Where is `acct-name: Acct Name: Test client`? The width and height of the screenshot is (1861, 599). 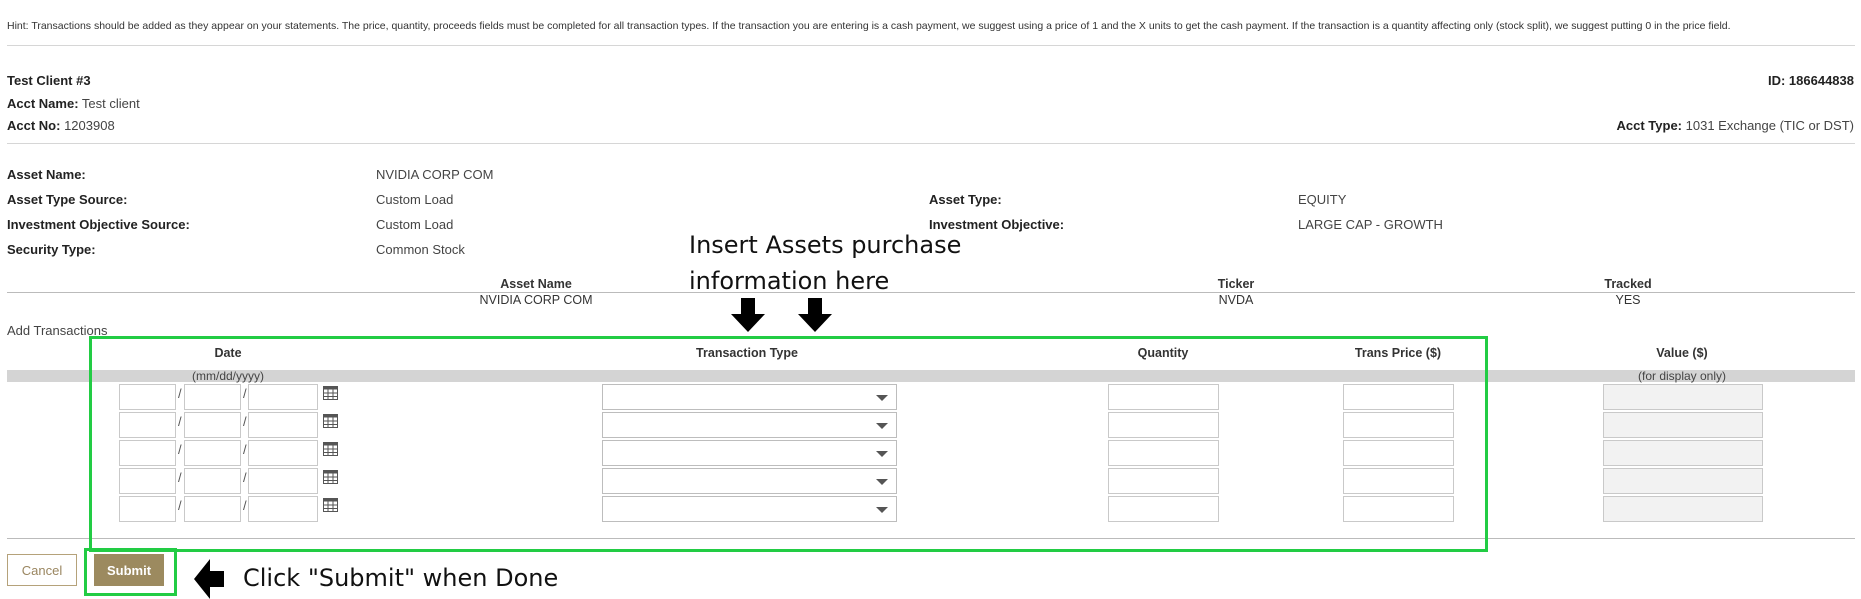 acct-name: Acct Name: Test client is located at coordinates (73, 103).